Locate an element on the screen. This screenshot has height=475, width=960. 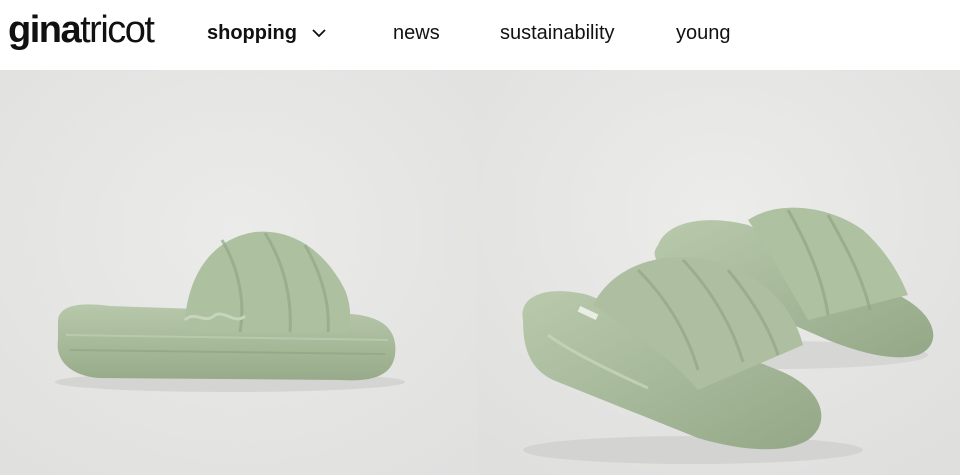
nav-item-news: news is located at coordinates (416, 33).